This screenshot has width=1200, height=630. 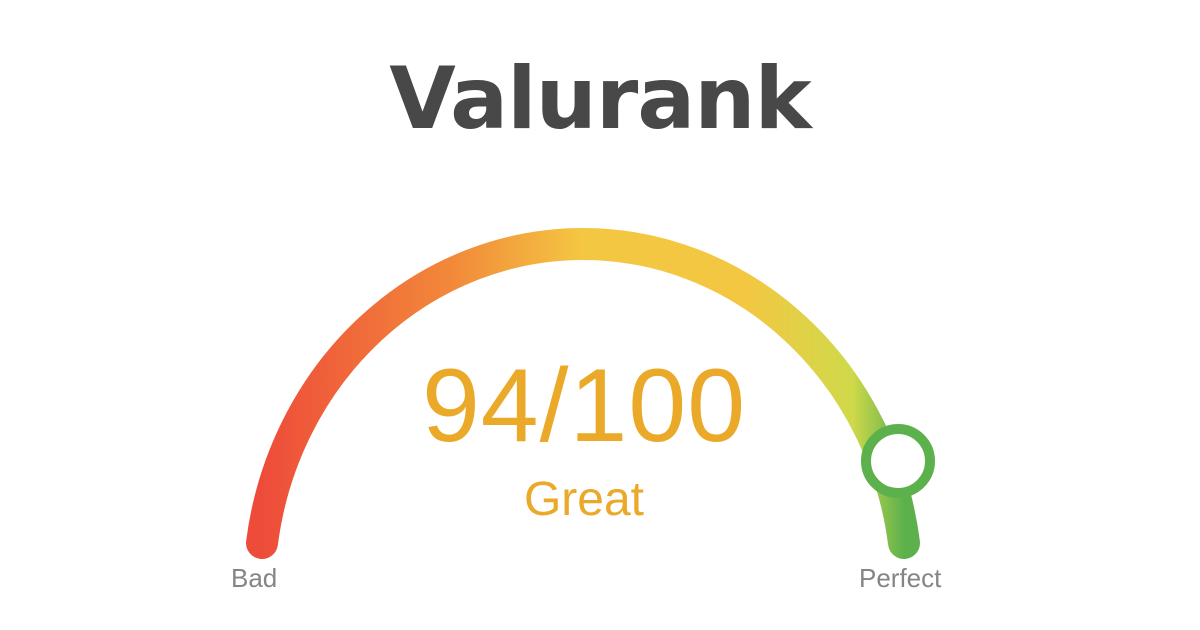 I want to click on gauge-max-label: Perfect, so click(x=900, y=578).